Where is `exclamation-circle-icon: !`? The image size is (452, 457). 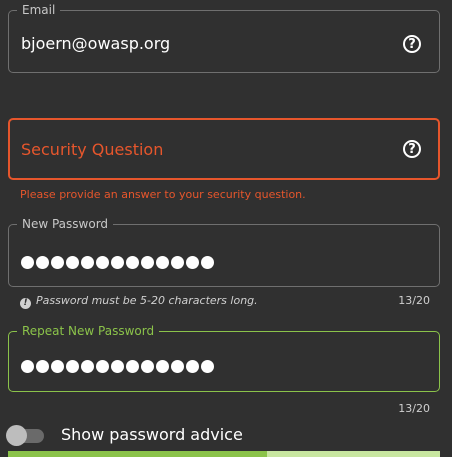
exclamation-circle-icon: ! is located at coordinates (25, 303).